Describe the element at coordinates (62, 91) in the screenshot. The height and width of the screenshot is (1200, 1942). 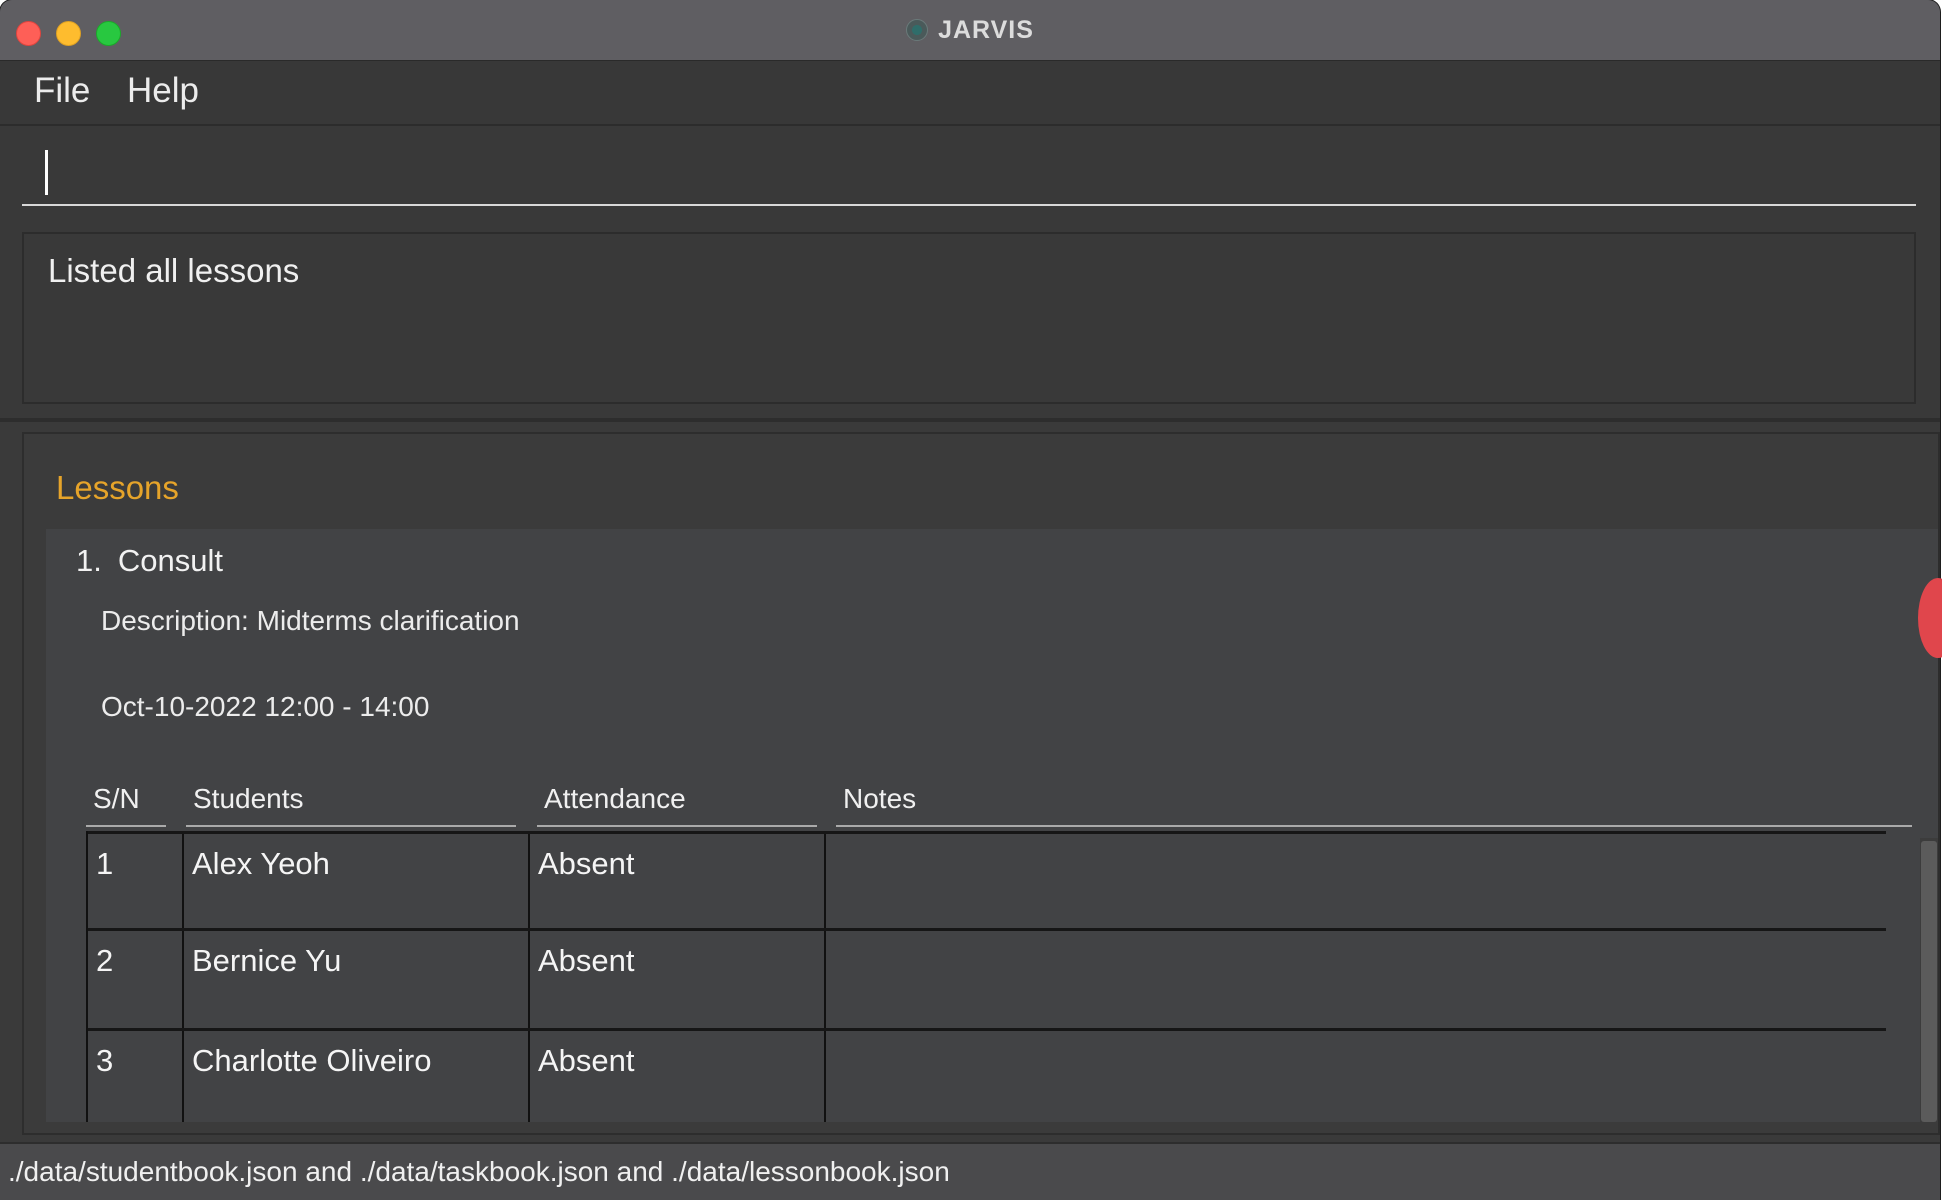
I see `menu-file: File` at that location.